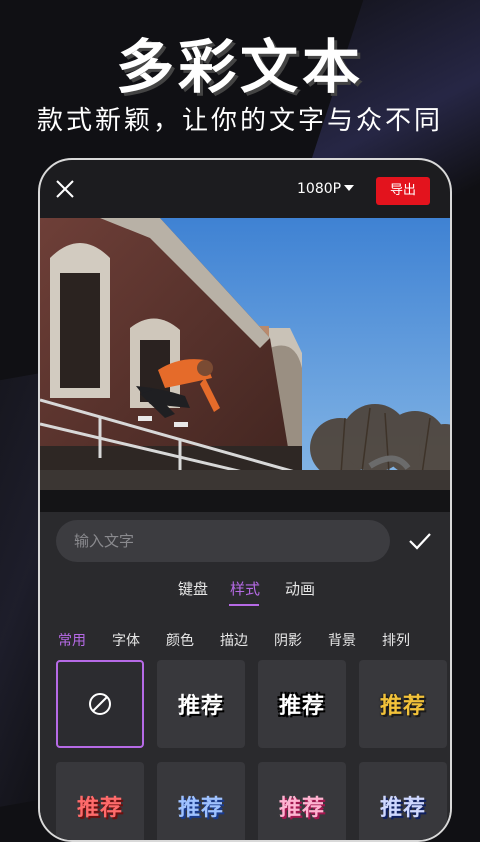  Describe the element at coordinates (245, 588) in the screenshot. I see `tab-style: 样式` at that location.